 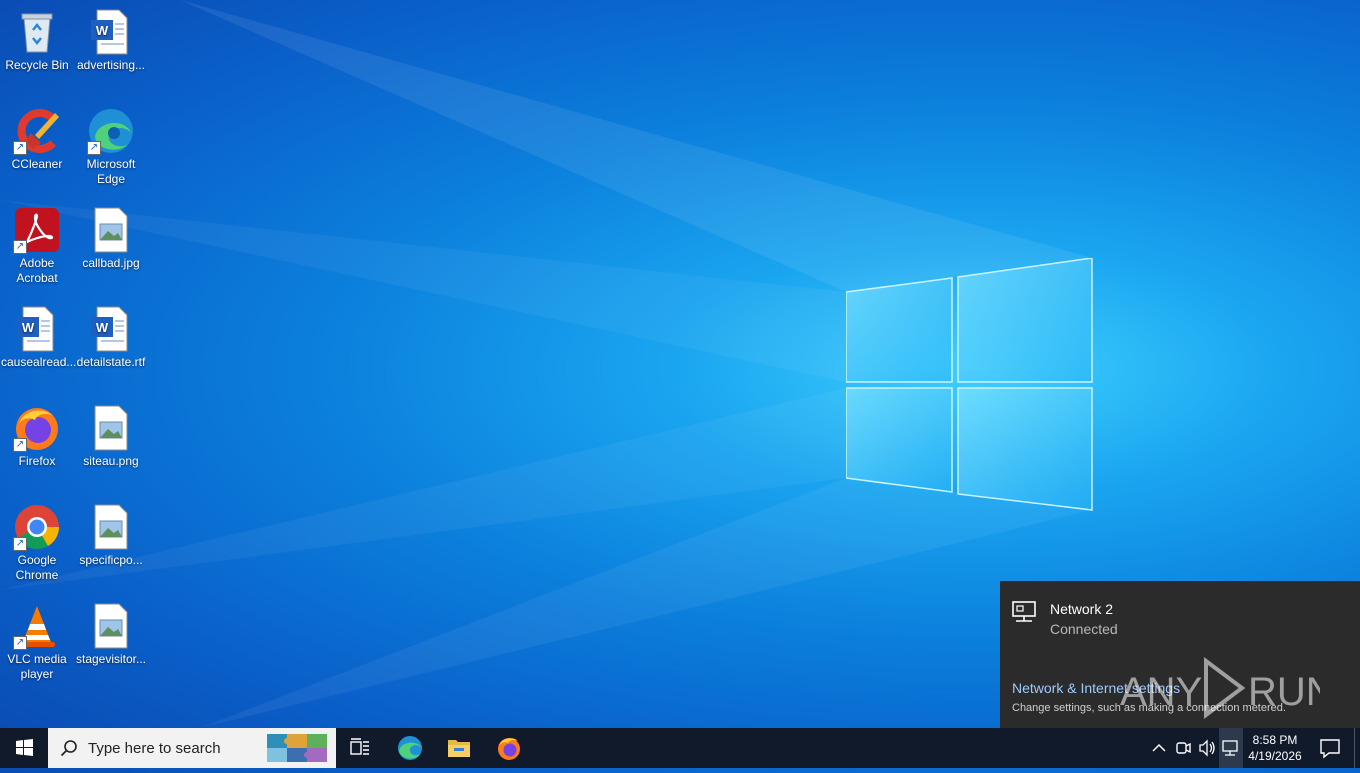 What do you see at coordinates (154, 748) in the screenshot?
I see `search-placeholder: Type here to search` at bounding box center [154, 748].